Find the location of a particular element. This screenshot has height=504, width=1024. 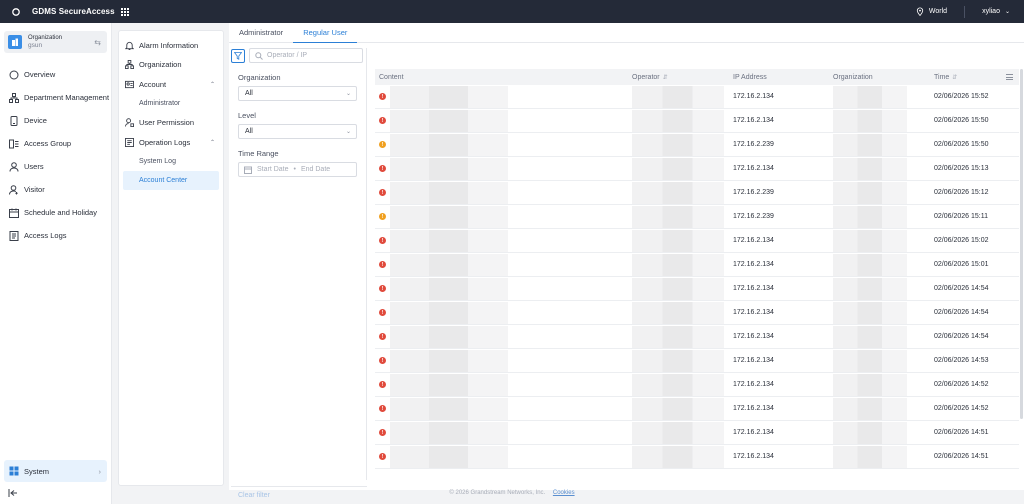

warning-level-icon: ! is located at coordinates (382, 216).